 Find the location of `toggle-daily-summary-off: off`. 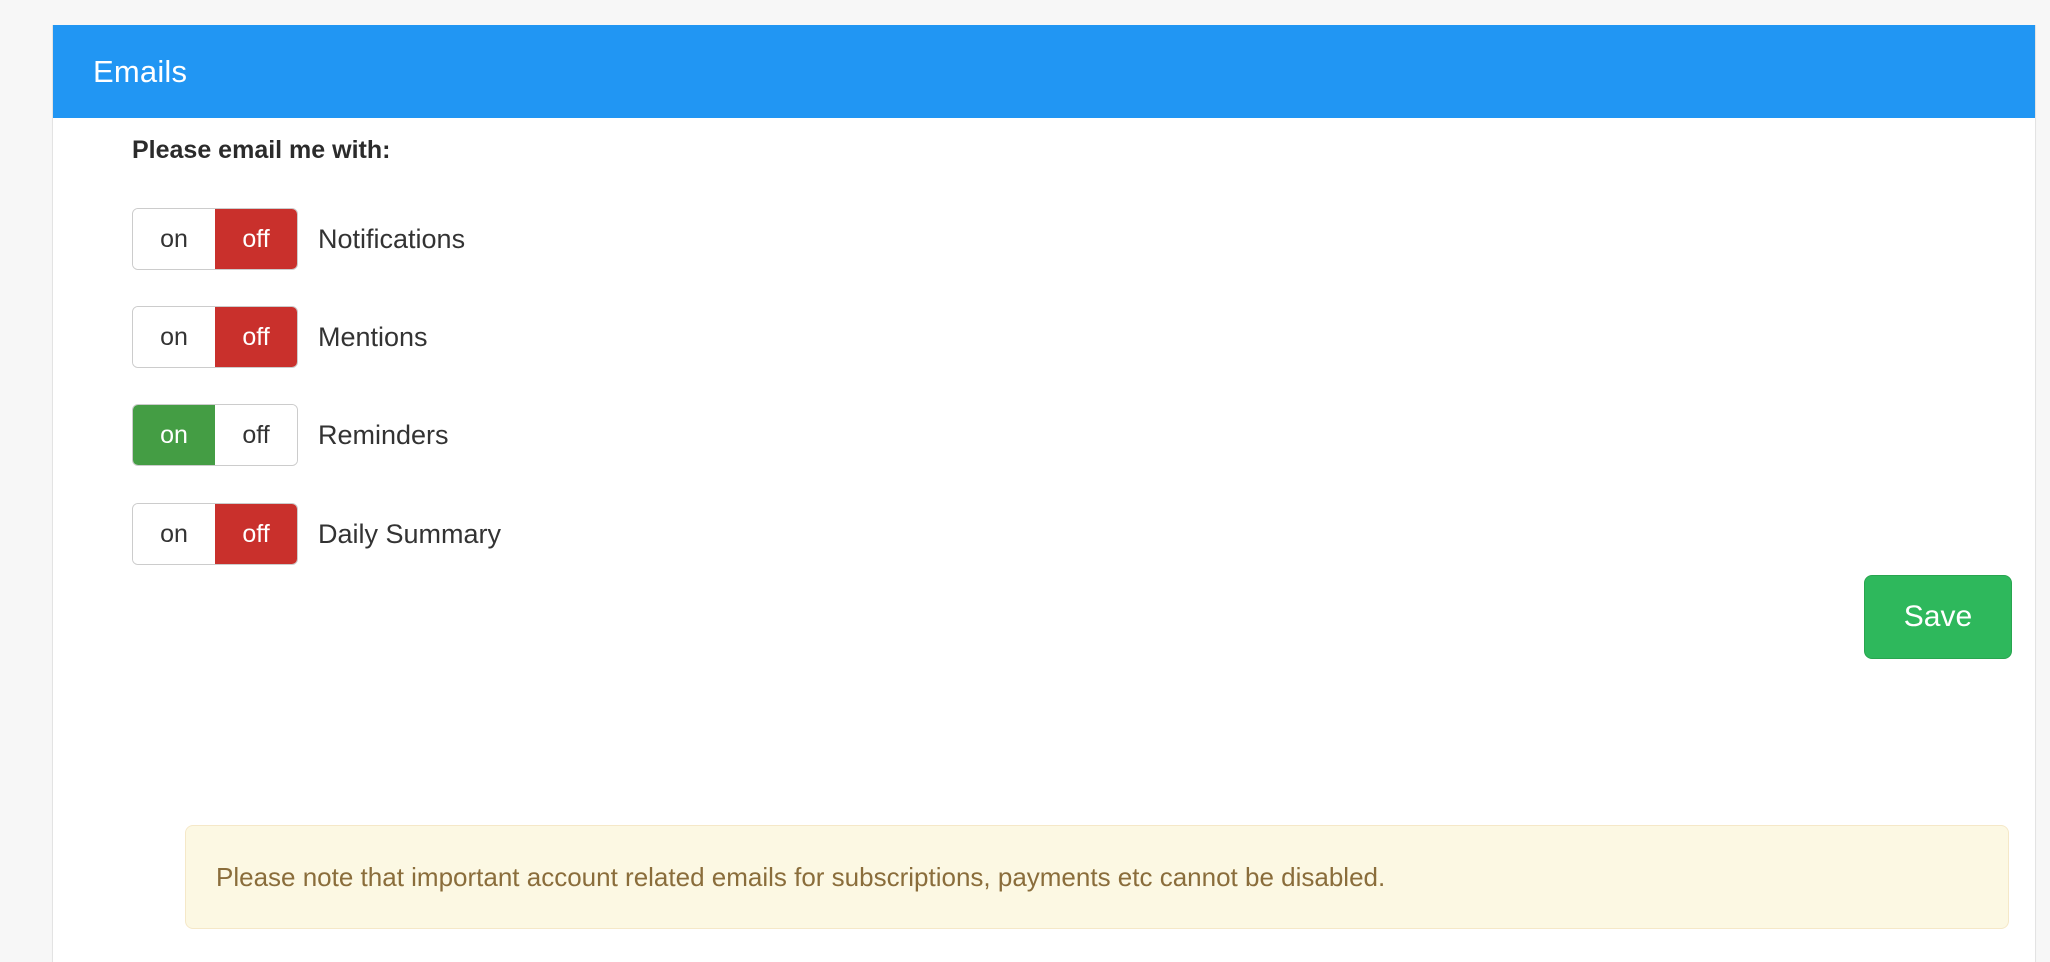

toggle-daily-summary-off: off is located at coordinates (256, 534).